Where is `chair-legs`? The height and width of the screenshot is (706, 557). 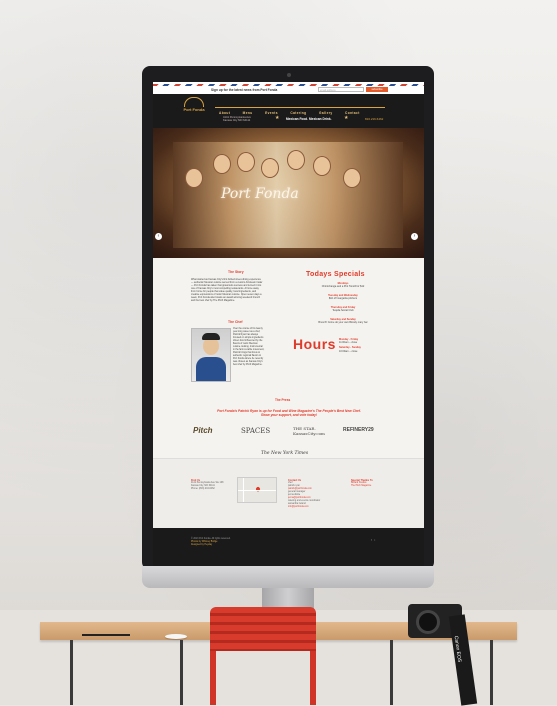
chair-legs is located at coordinates (263, 678).